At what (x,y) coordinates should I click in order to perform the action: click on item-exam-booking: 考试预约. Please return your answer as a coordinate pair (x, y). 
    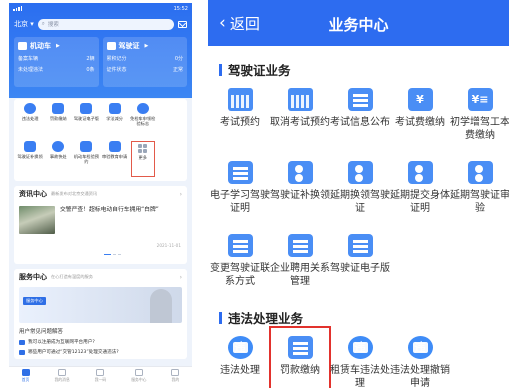
    Looking at the image, I should click on (240, 115).